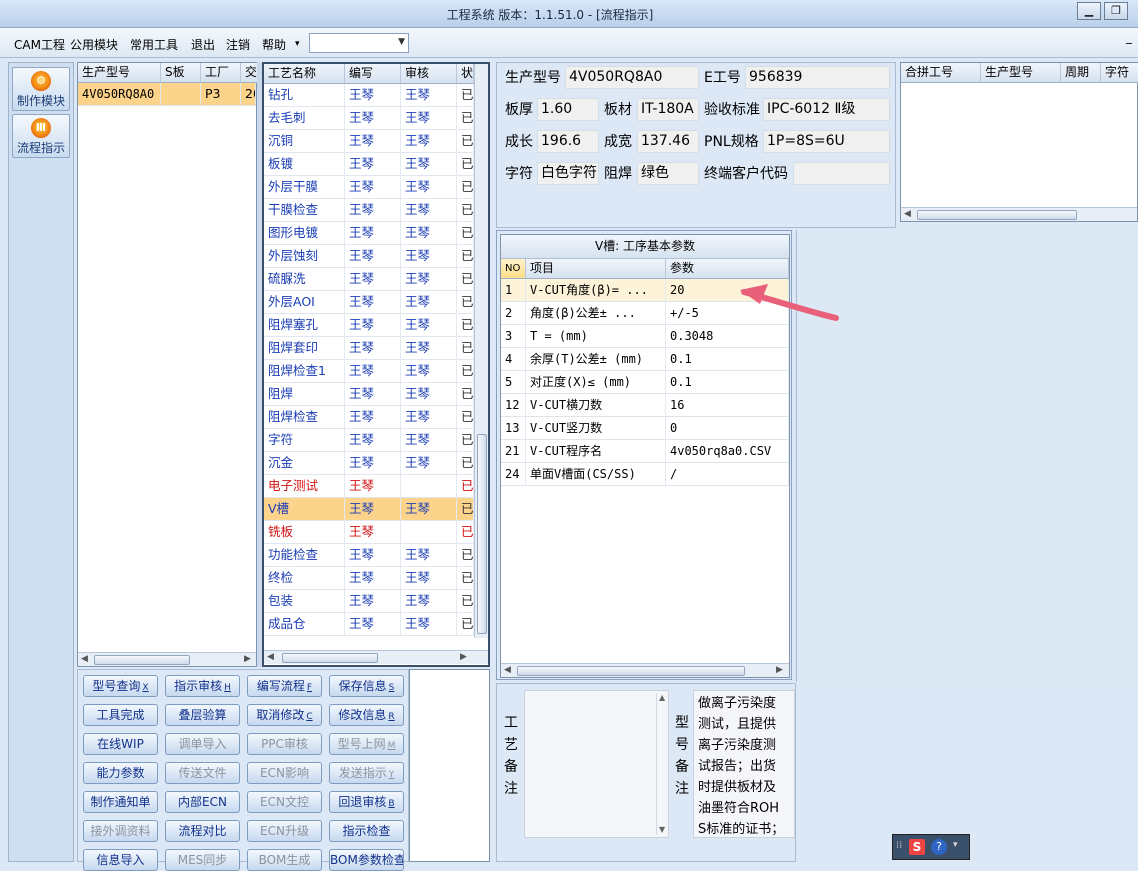 Image resolution: width=1138 pixels, height=871 pixels. Describe the element at coordinates (632, 77) in the screenshot. I see `model-field: 4V050RQ8A0` at that location.